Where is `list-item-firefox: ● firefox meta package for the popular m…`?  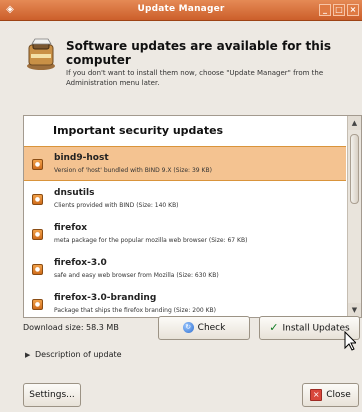
list-item-firefox: ● firefox meta package for the popular m… is located at coordinates (185, 233).